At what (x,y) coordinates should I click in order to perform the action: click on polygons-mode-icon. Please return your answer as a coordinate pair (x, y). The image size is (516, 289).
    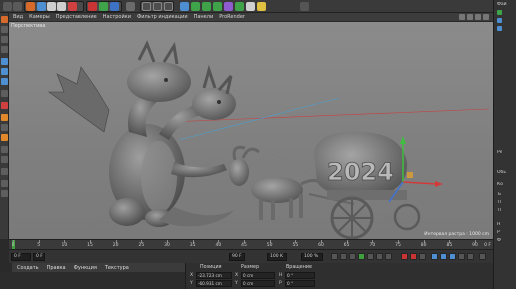
    Looking at the image, I should click on (4, 81).